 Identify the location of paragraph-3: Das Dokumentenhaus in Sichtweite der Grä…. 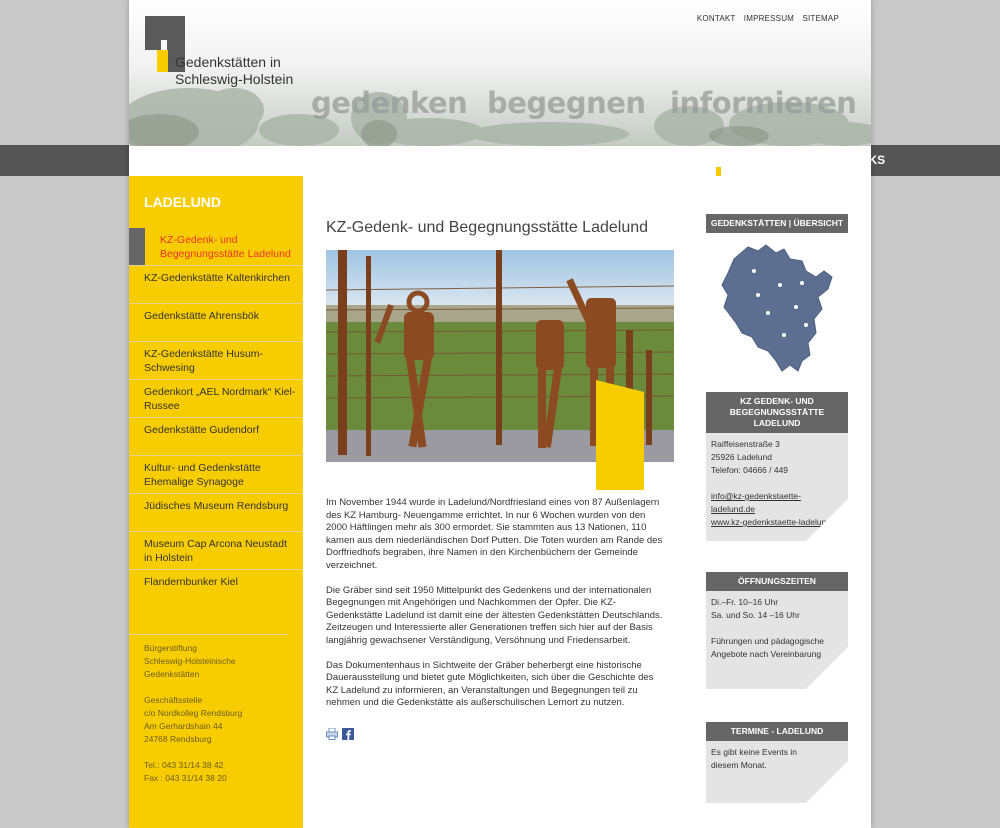
(490, 684).